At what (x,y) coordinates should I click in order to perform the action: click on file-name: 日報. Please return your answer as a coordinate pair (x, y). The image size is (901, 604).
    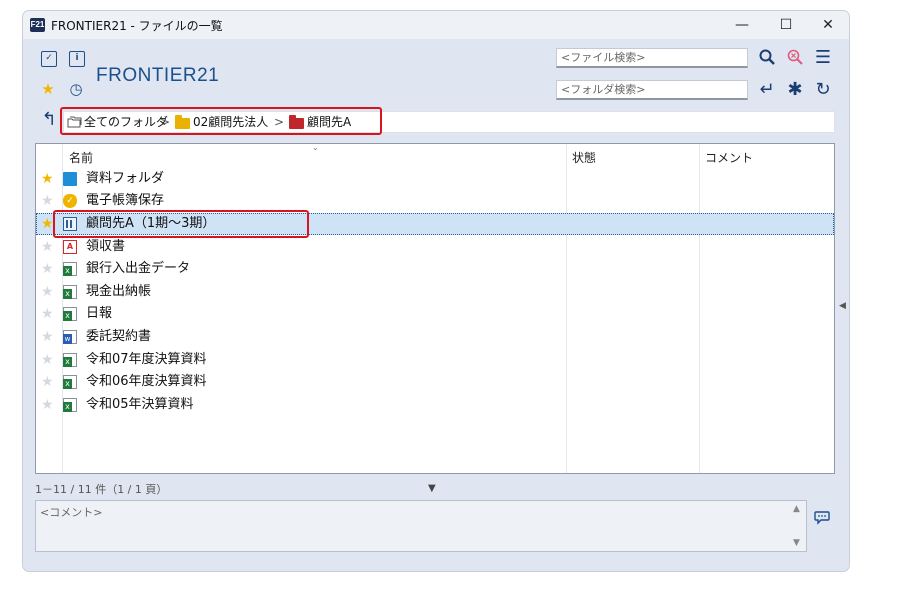
    Looking at the image, I should click on (99, 313).